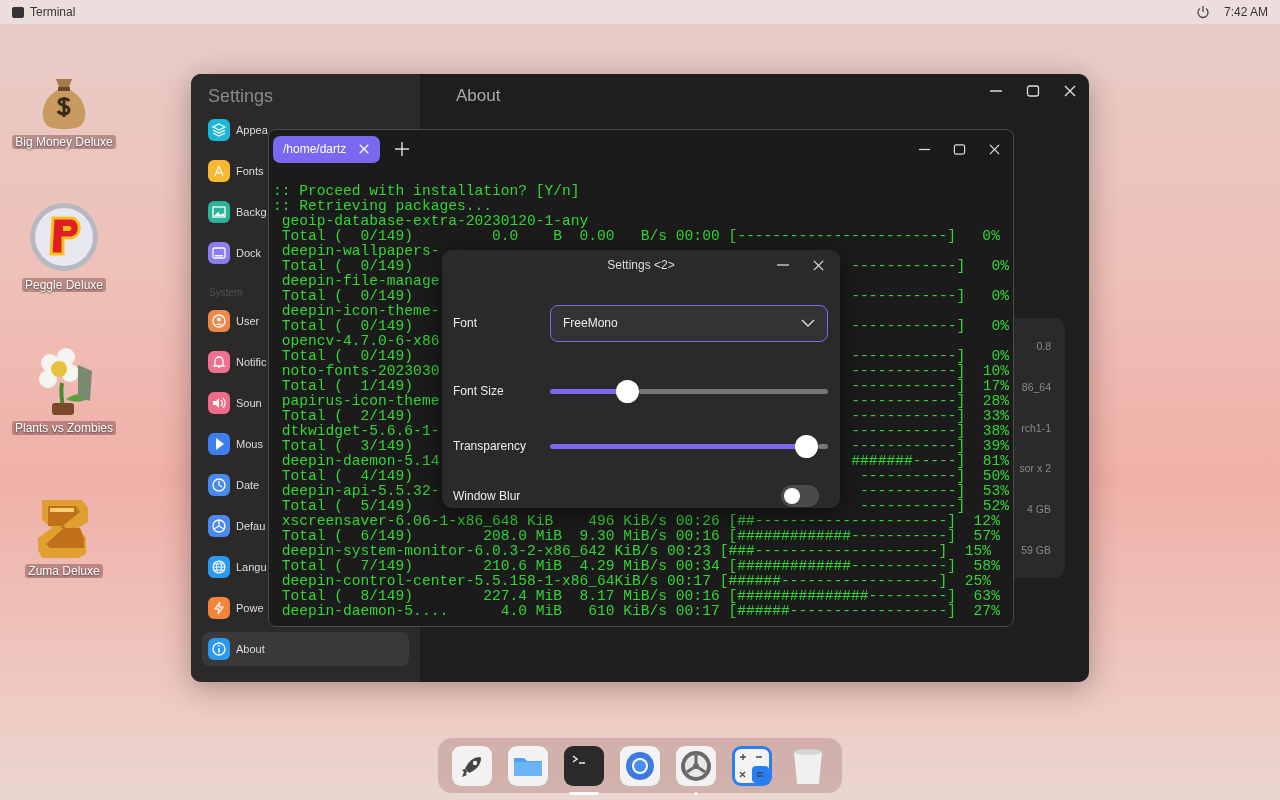  What do you see at coordinates (235, 130) in the screenshot?
I see `sidebar-item: Appea` at bounding box center [235, 130].